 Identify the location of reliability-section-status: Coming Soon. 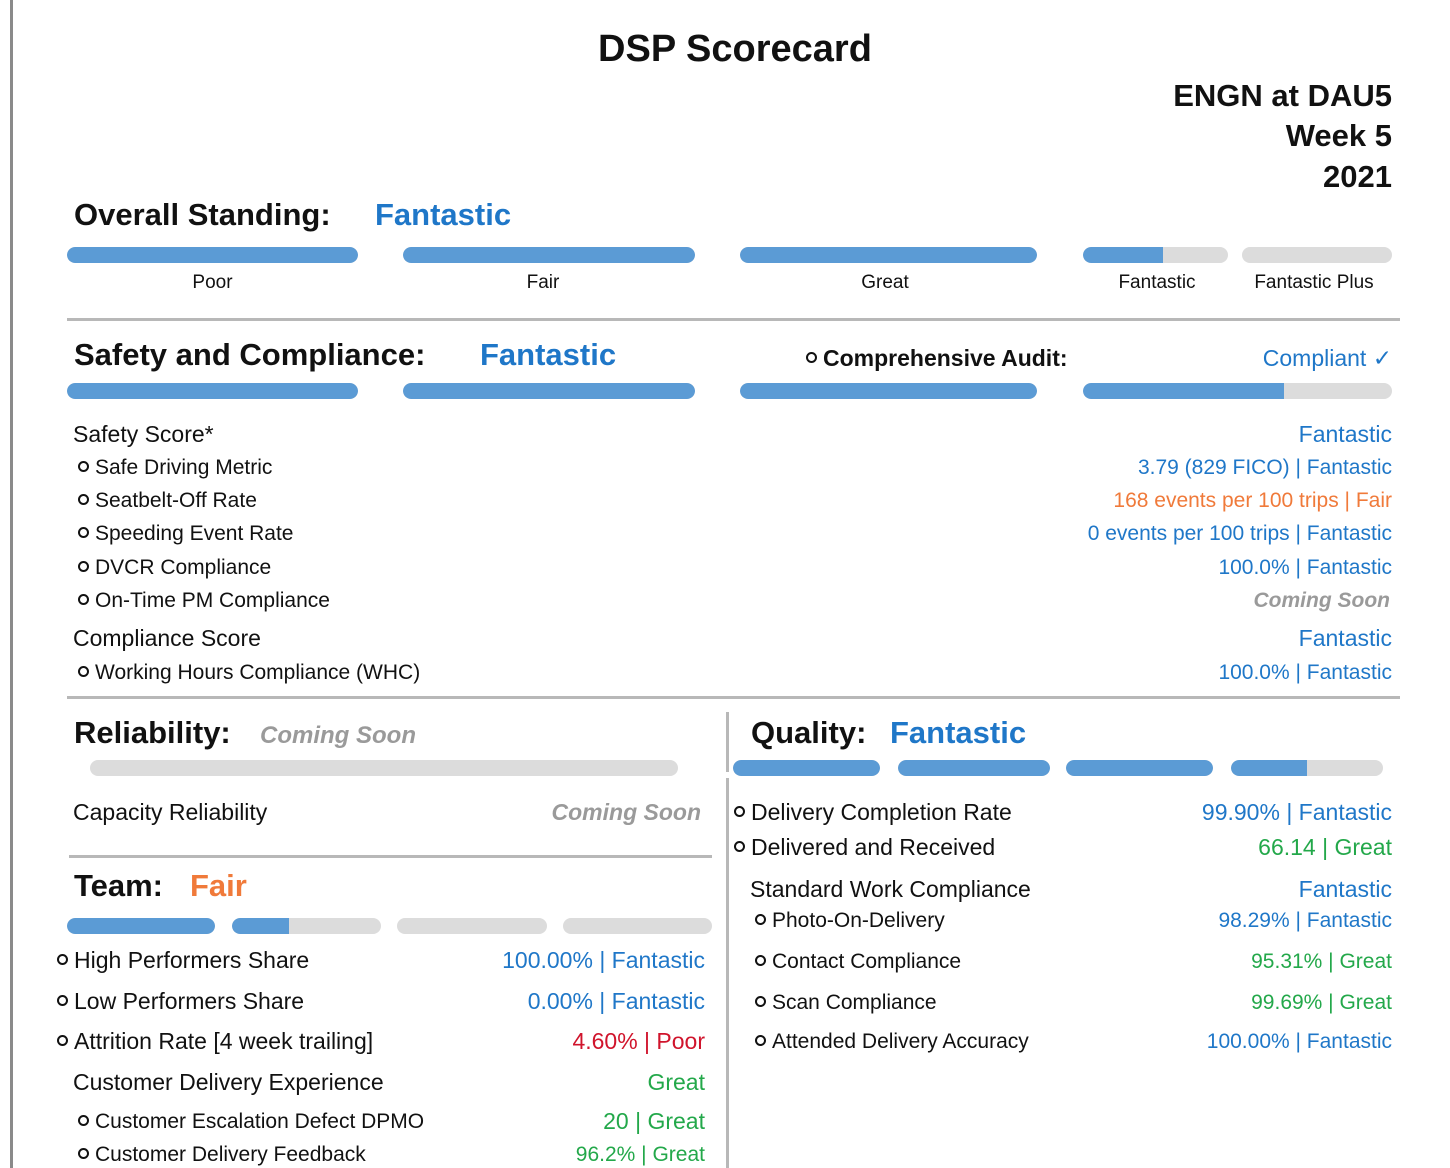
(338, 735).